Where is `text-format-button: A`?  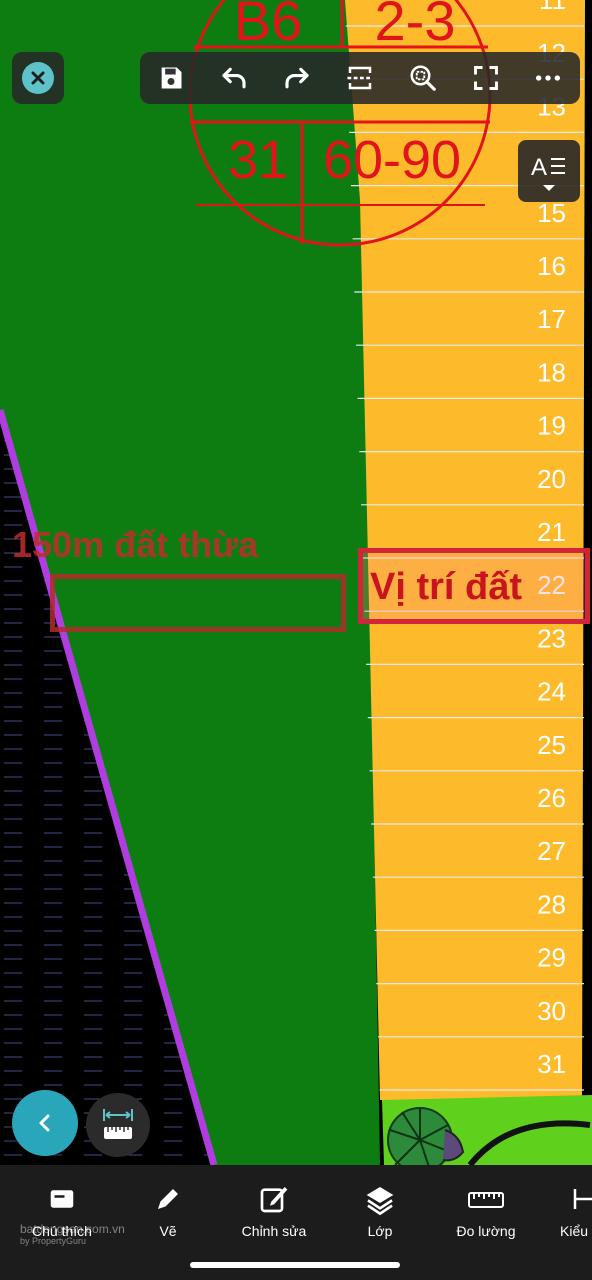
text-format-button: A is located at coordinates (549, 171).